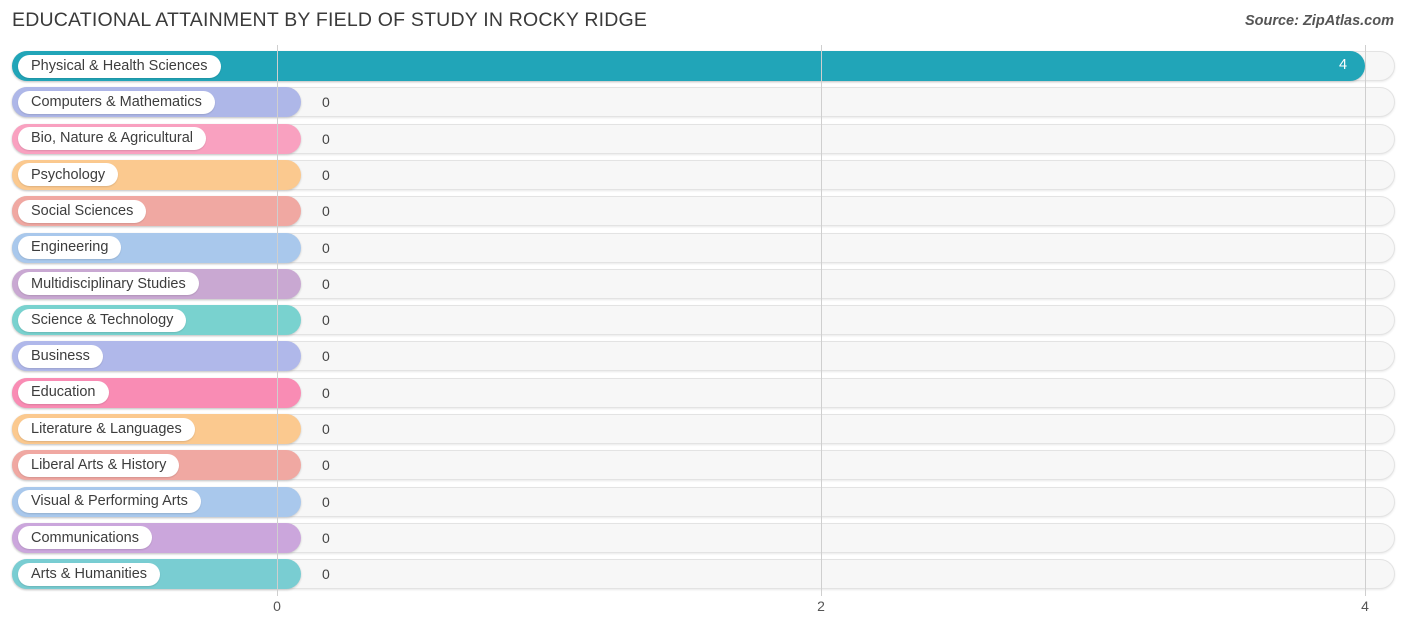  I want to click on chart-row: Multidisciplinary Studies 0, so click(703, 284).